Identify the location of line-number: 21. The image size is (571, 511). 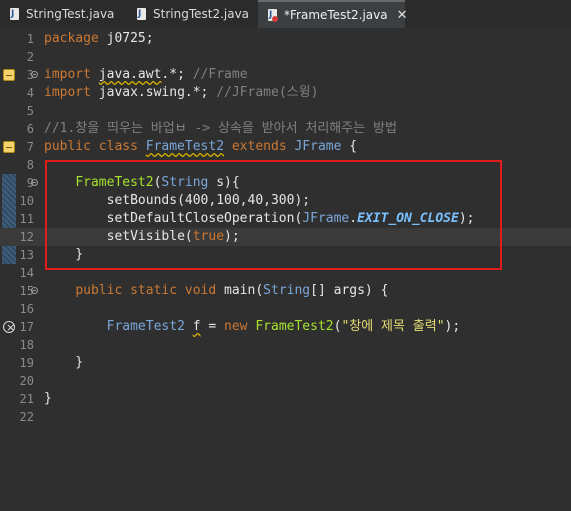
(26, 399).